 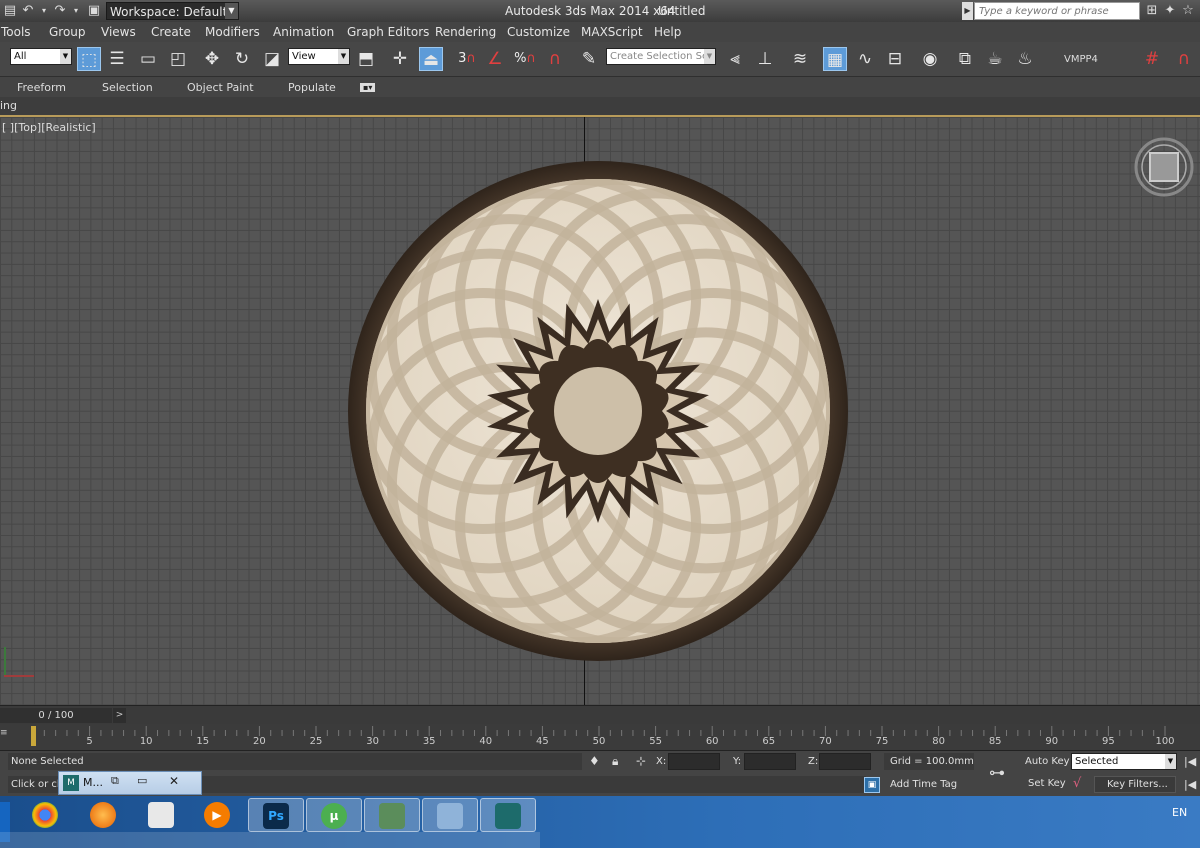 What do you see at coordinates (1047, 783) in the screenshot?
I see `set-key-button: Set Key` at bounding box center [1047, 783].